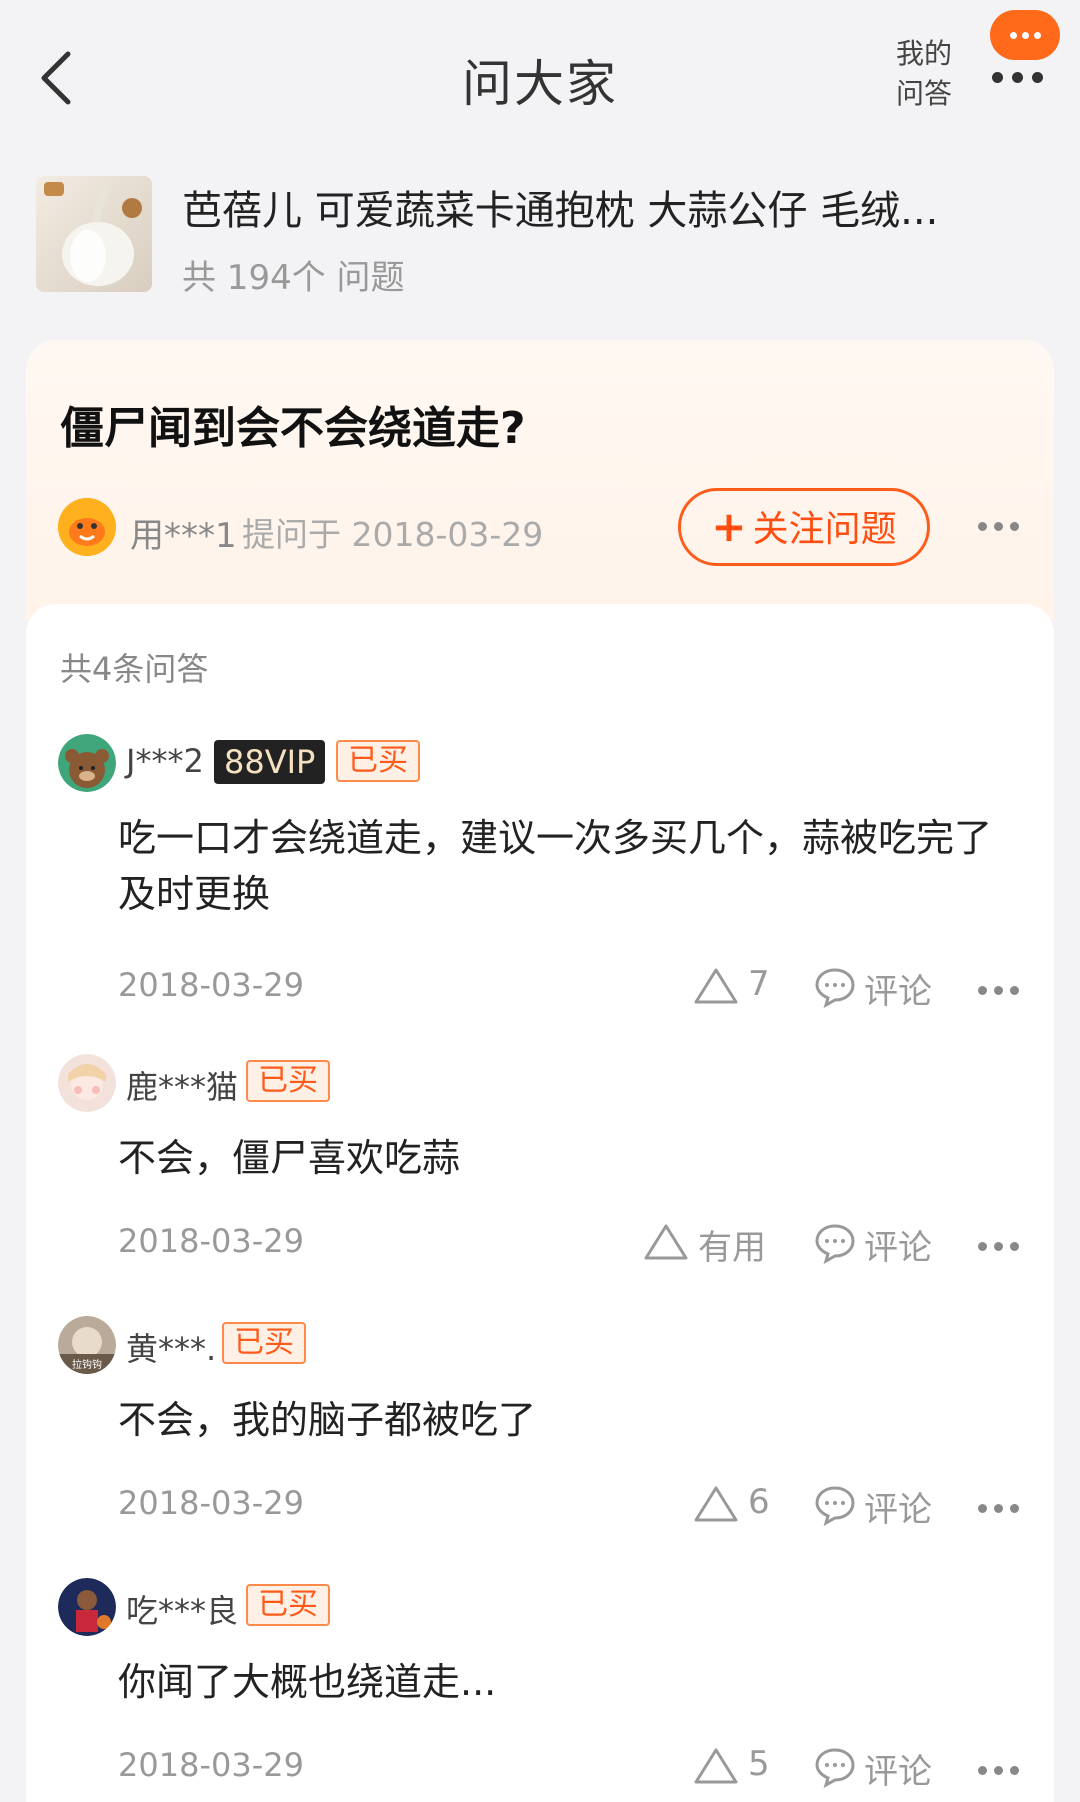  I want to click on useful-button: 有用, so click(717, 1243).